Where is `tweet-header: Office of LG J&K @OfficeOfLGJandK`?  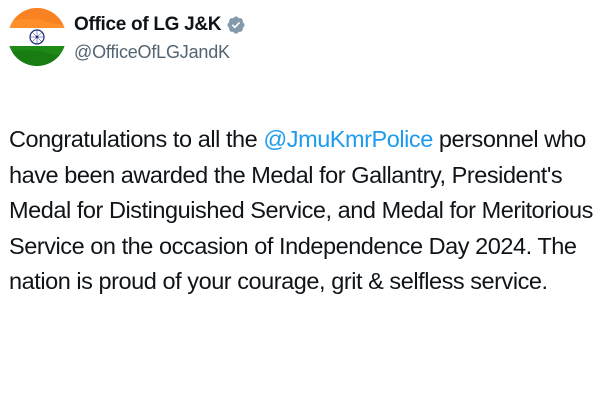
tweet-header: Office of LG J&K @OfficeOfLGJandK is located at coordinates (127, 37).